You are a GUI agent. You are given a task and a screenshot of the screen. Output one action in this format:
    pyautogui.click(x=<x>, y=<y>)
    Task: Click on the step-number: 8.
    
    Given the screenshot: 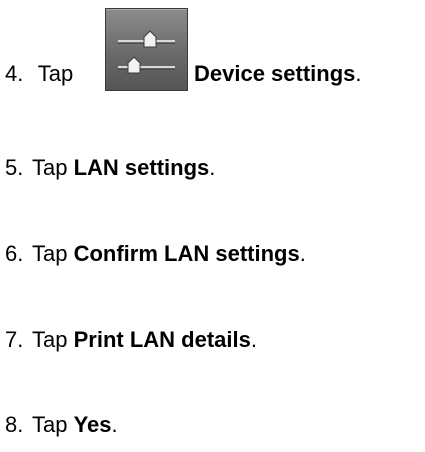 What is the action you would take?
    pyautogui.click(x=14, y=424)
    